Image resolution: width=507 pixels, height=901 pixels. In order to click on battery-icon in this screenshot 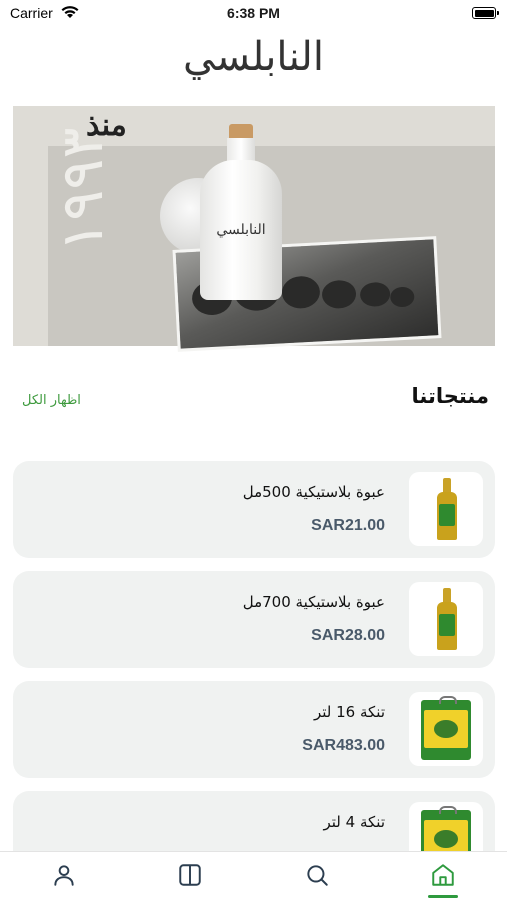, I will do `click(485, 13)`.